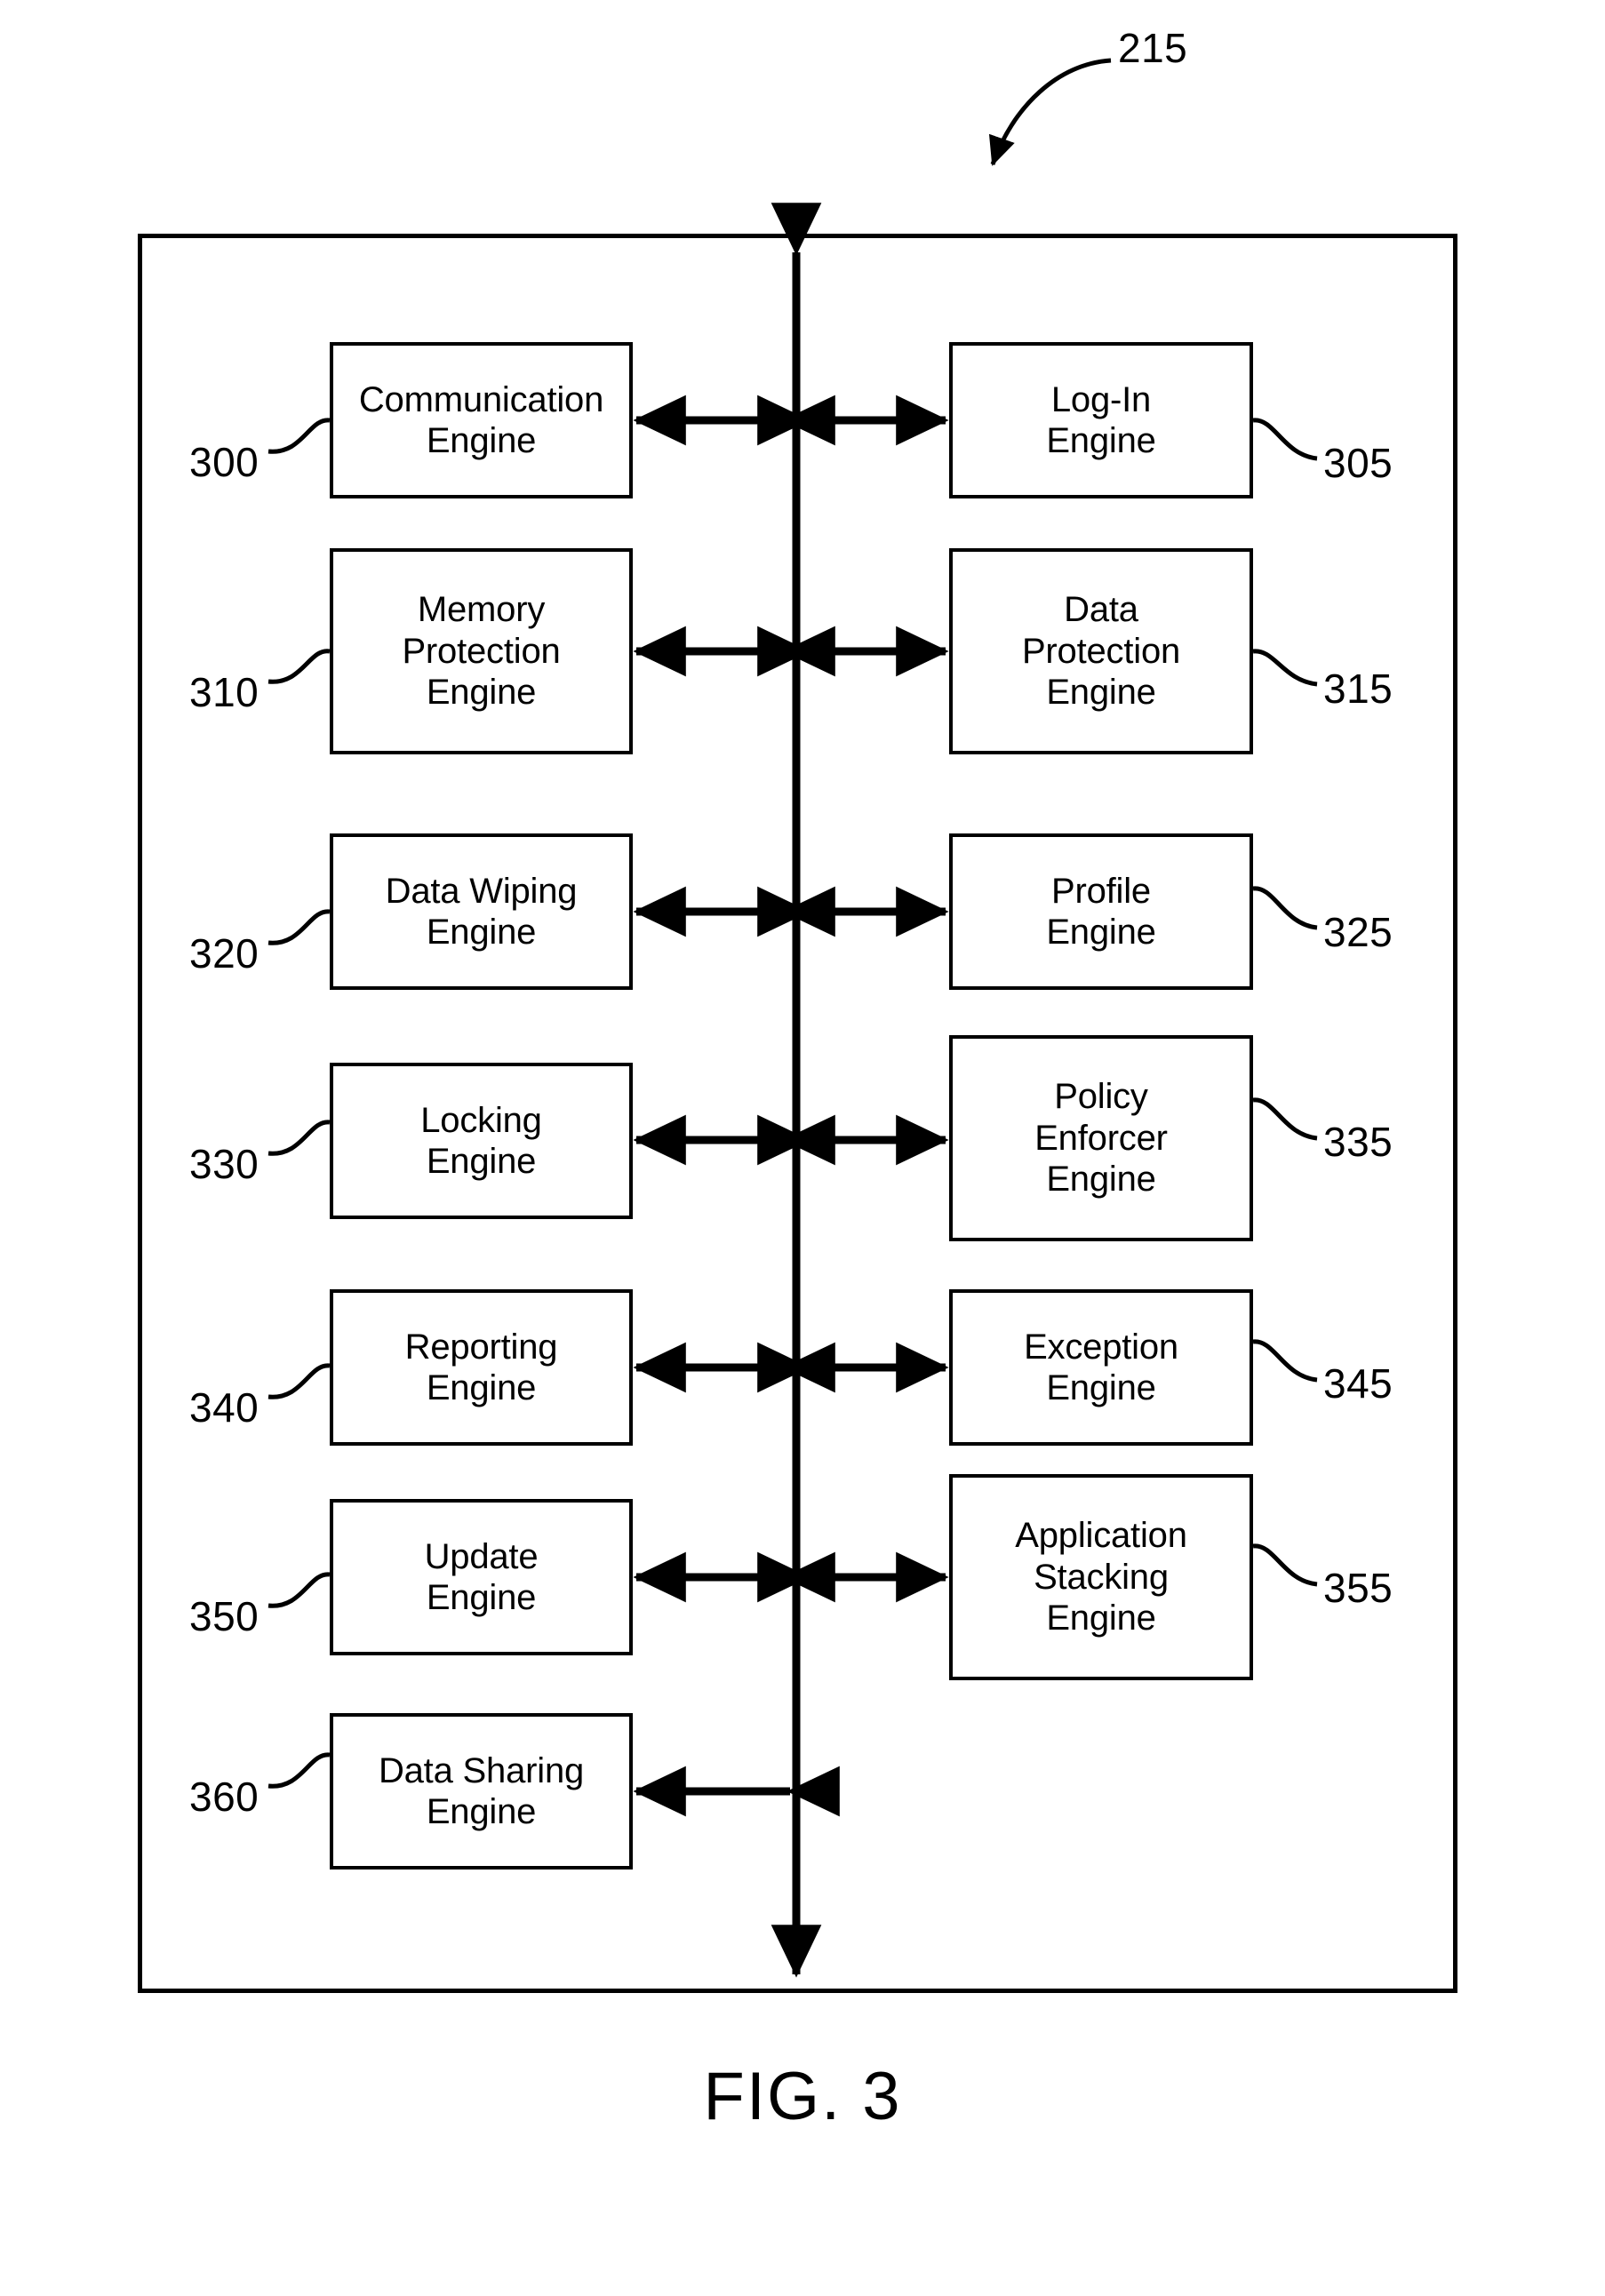  What do you see at coordinates (802, 2096) in the screenshot?
I see `figure-caption: FIG. 3` at bounding box center [802, 2096].